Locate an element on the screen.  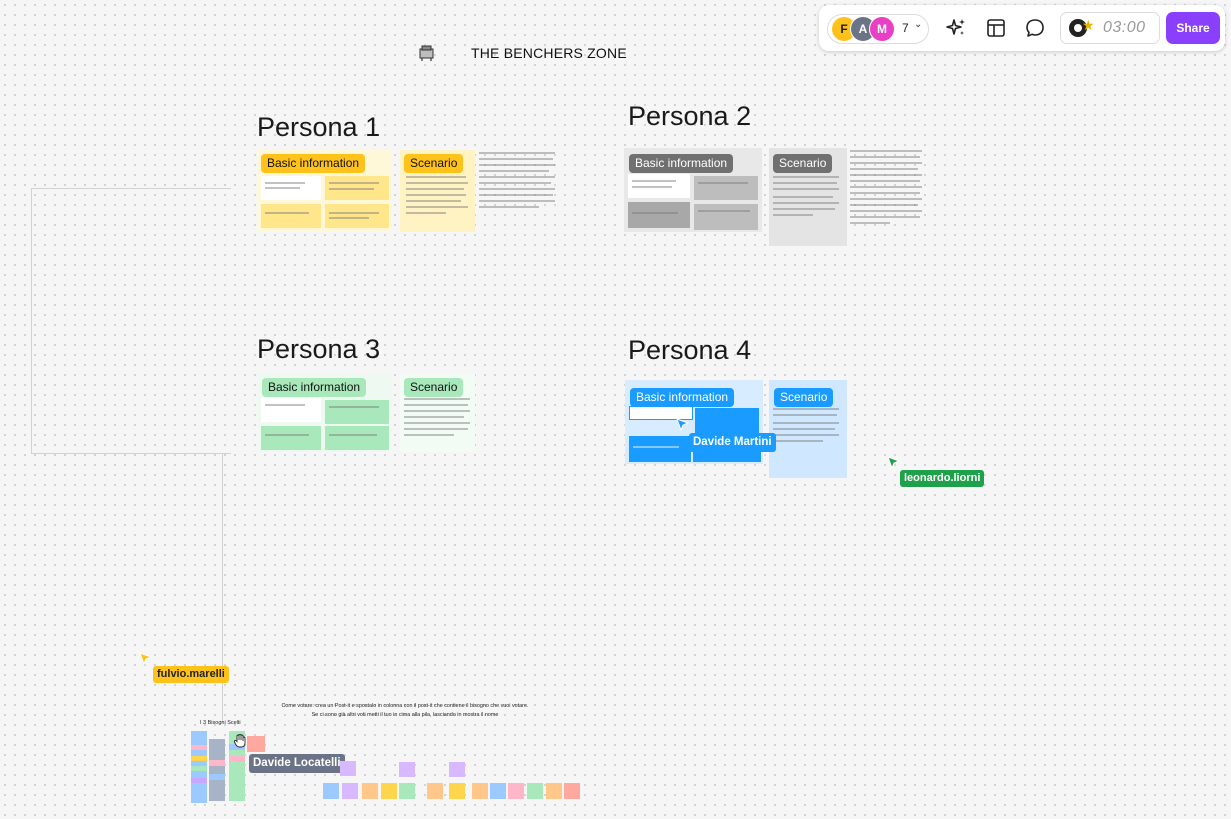
collaborators-button: F A M 7 ⌄ is located at coordinates (878, 29).